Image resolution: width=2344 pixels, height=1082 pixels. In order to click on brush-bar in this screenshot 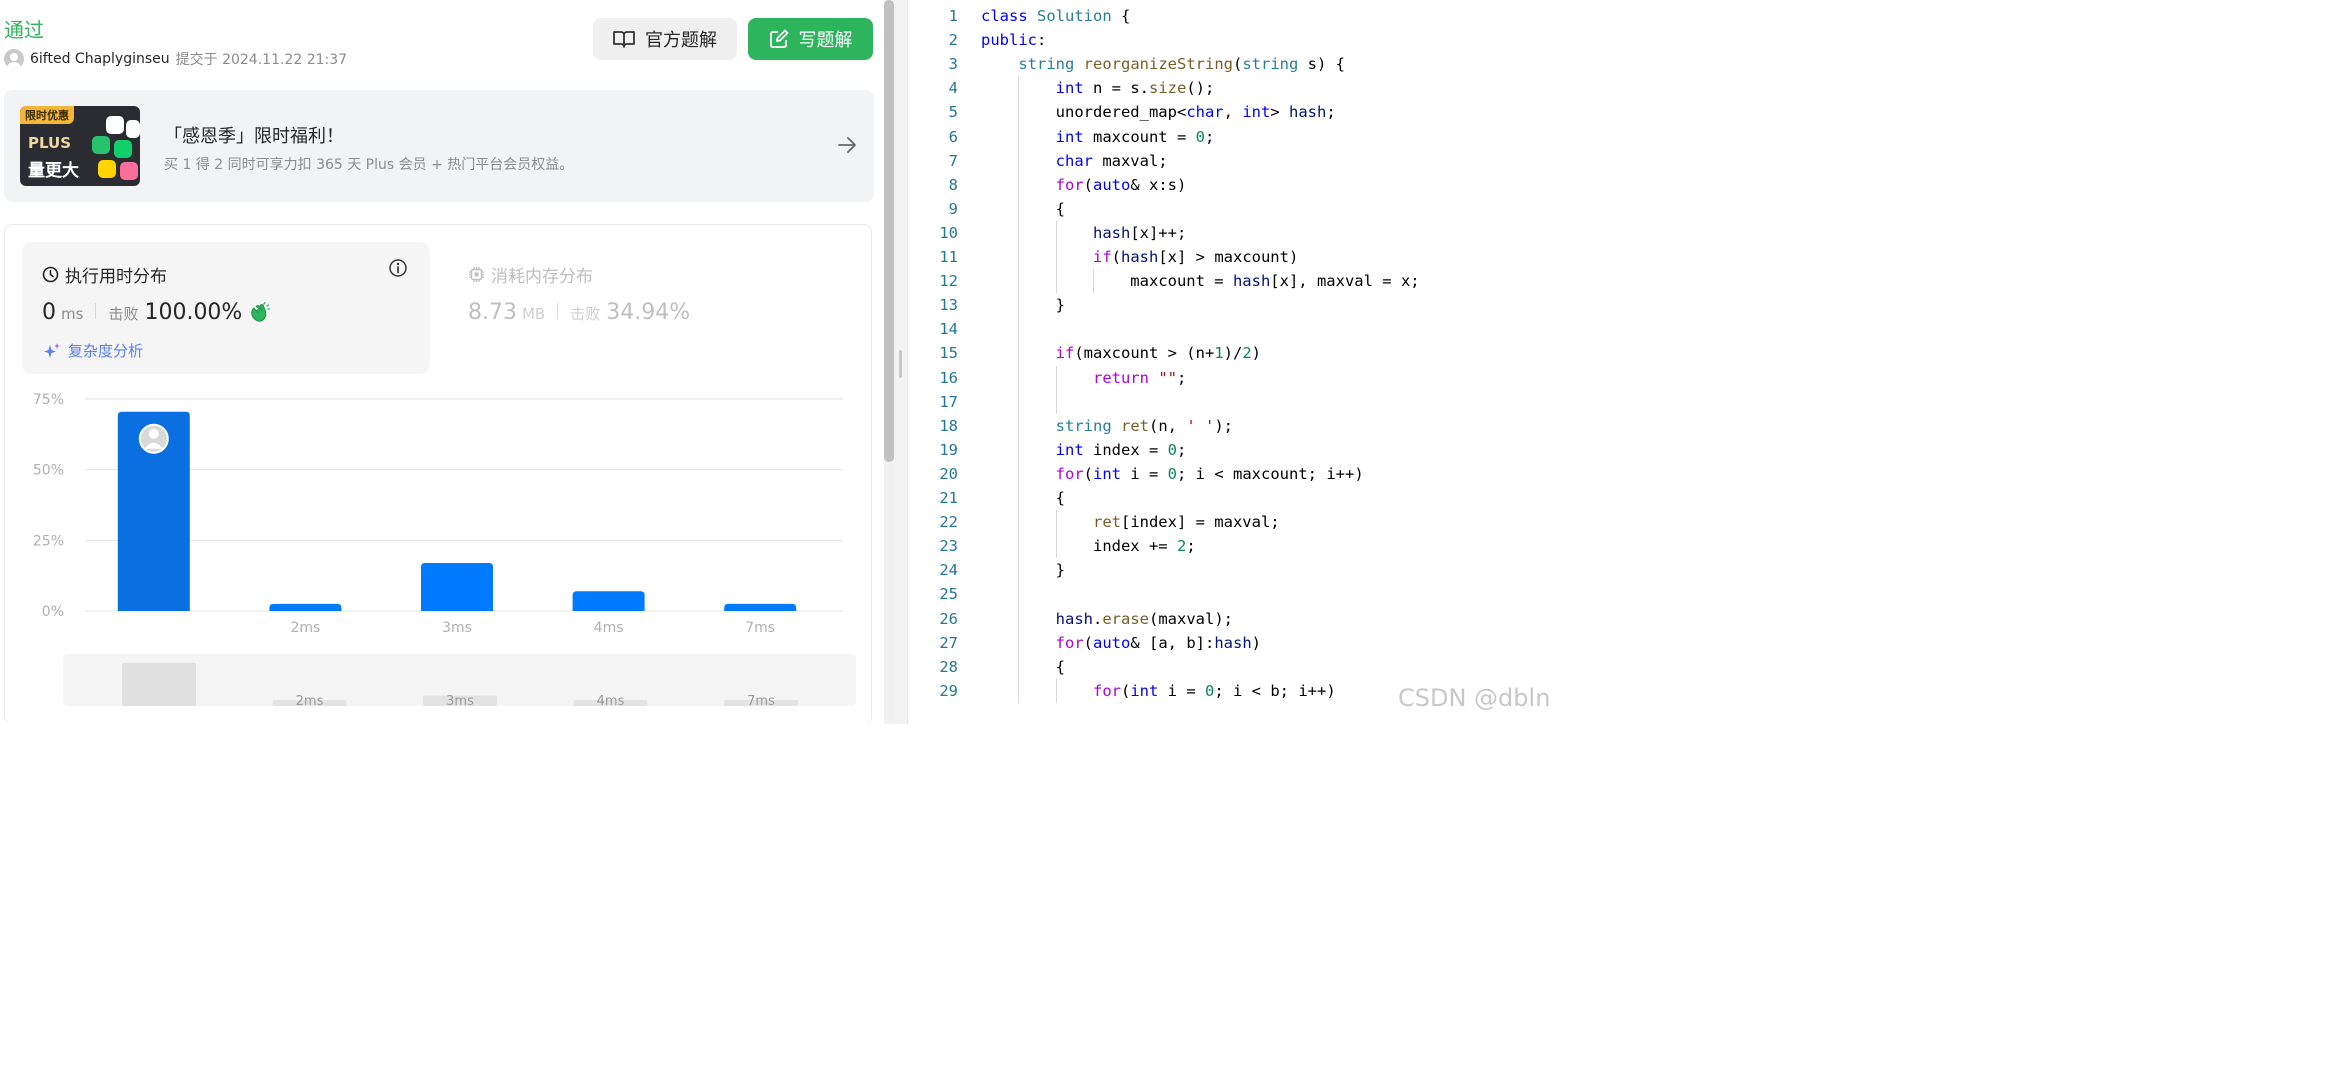, I will do `click(159, 684)`.